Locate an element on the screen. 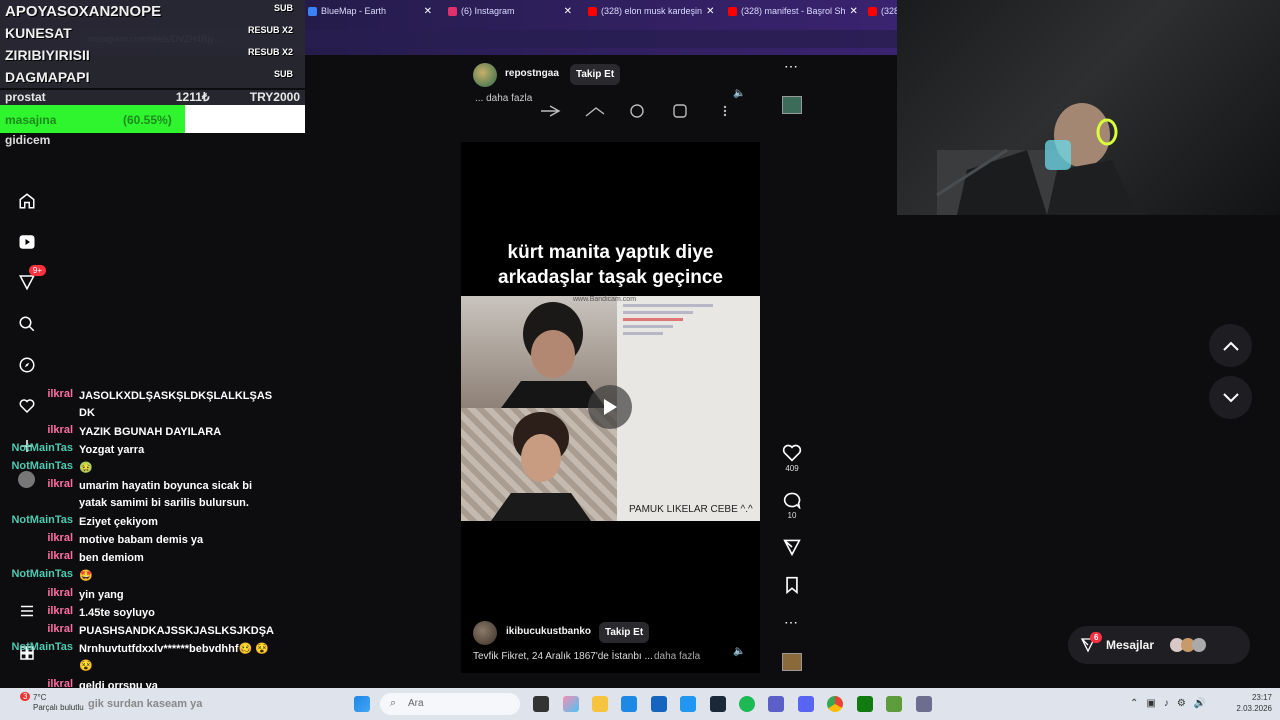 The image size is (1280, 720). streamer-silhouette is located at coordinates (1036, 159).